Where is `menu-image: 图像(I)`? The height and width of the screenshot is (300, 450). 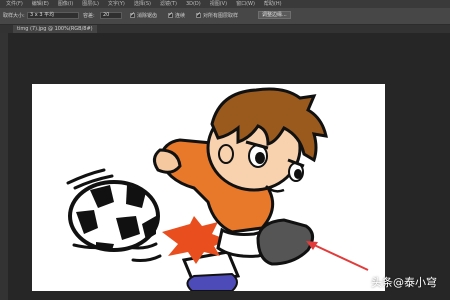
menu-image: 图像(I) is located at coordinates (65, 4).